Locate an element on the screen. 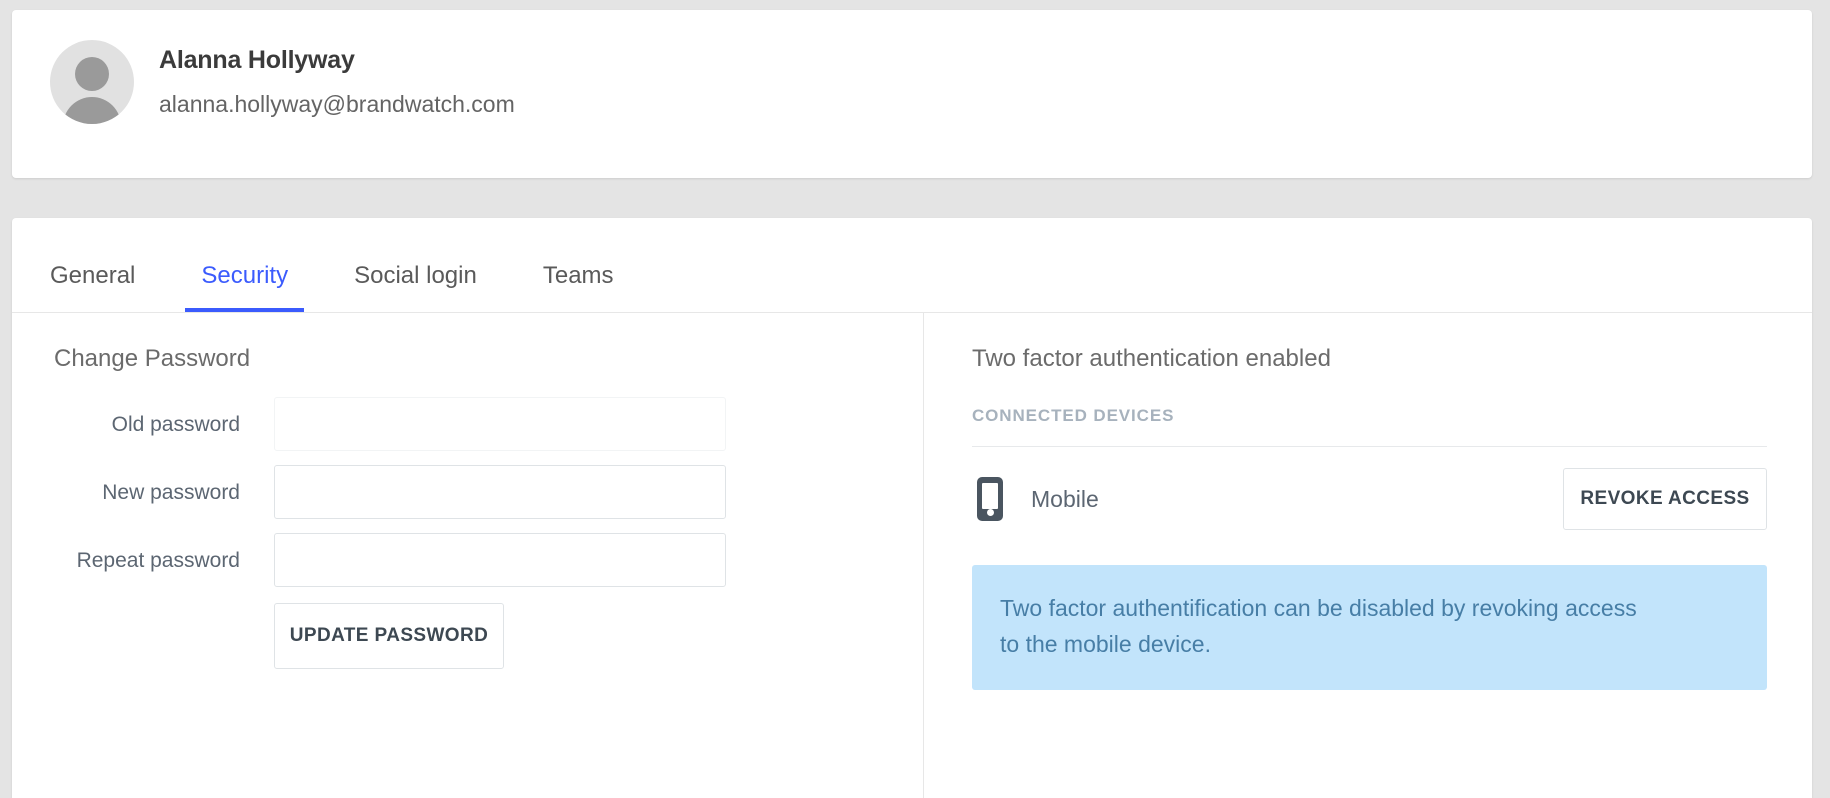 The height and width of the screenshot is (798, 1830). device-name: Mobile is located at coordinates (1065, 498).